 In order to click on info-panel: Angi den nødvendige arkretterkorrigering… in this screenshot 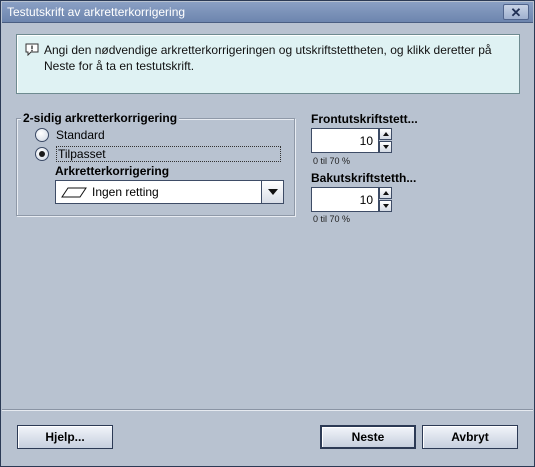, I will do `click(268, 64)`.